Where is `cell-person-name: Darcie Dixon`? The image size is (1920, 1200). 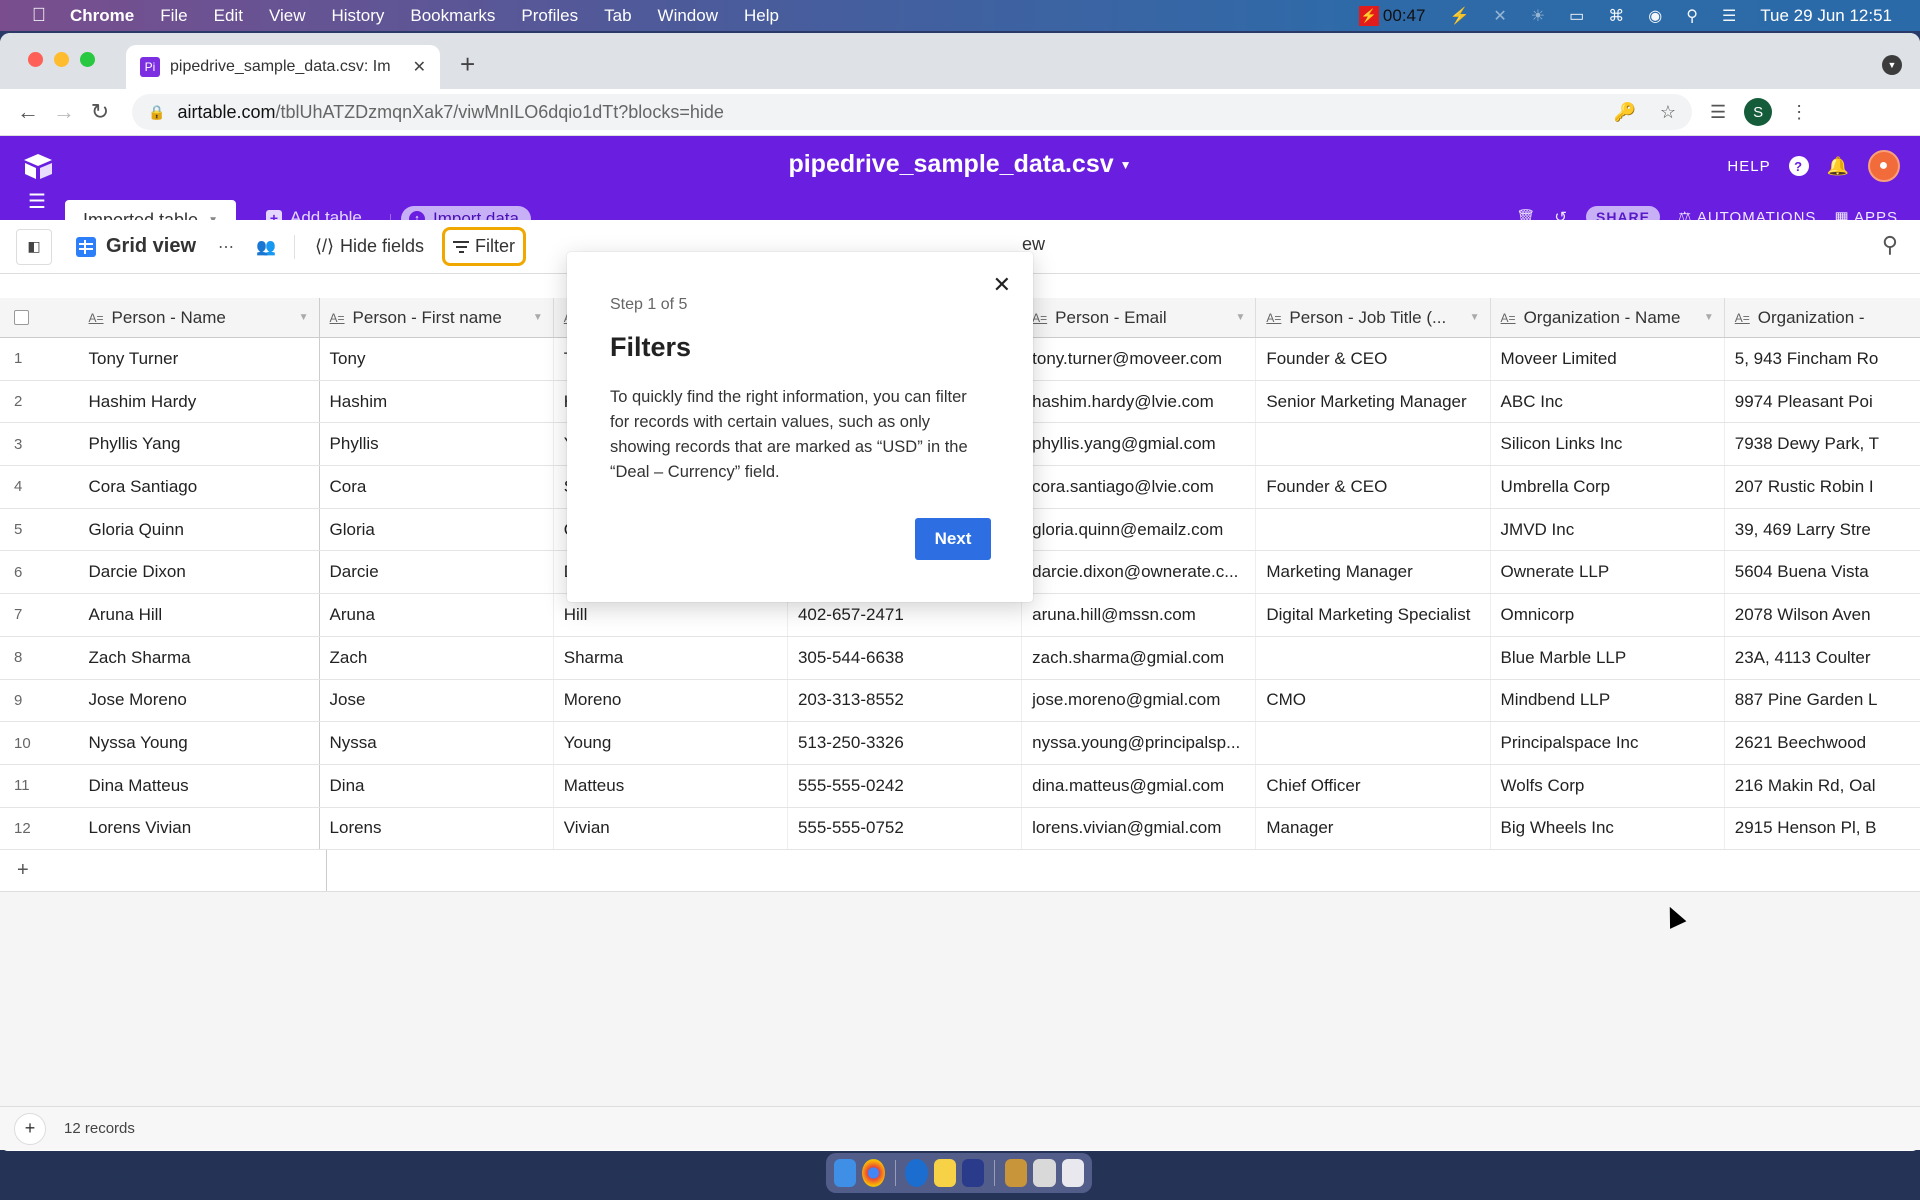 cell-person-name: Darcie Dixon is located at coordinates (199, 572).